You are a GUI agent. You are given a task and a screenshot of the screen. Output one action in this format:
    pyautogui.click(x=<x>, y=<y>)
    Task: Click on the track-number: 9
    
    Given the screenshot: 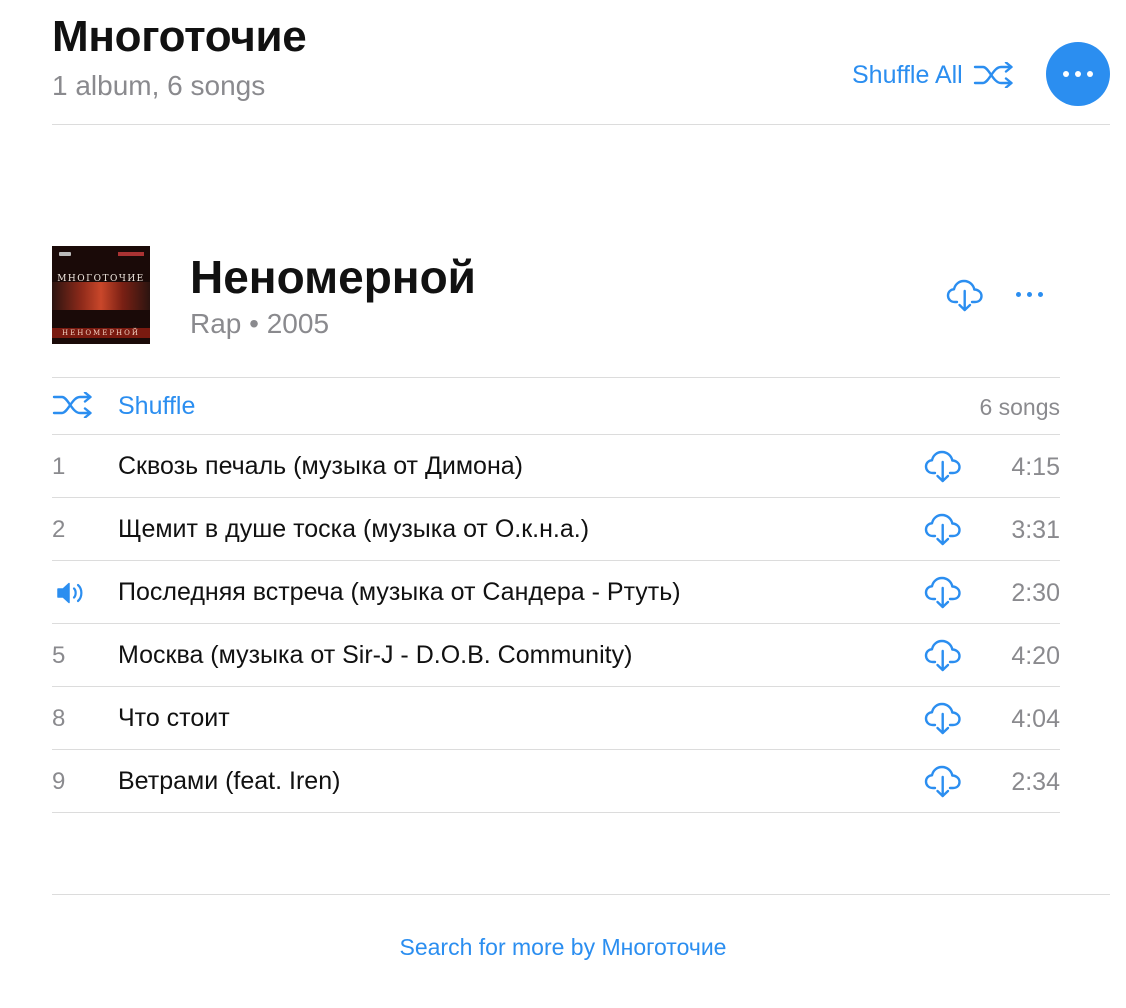 What is the action you would take?
    pyautogui.click(x=59, y=781)
    